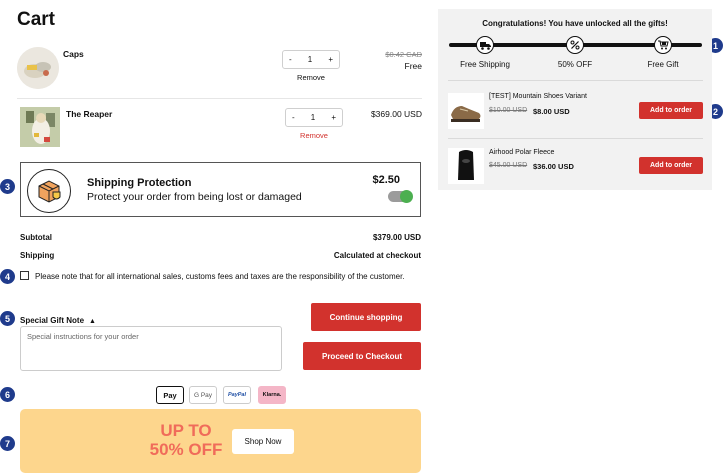  What do you see at coordinates (272, 395) in the screenshot?
I see `klarna-icon: Klarna.` at bounding box center [272, 395].